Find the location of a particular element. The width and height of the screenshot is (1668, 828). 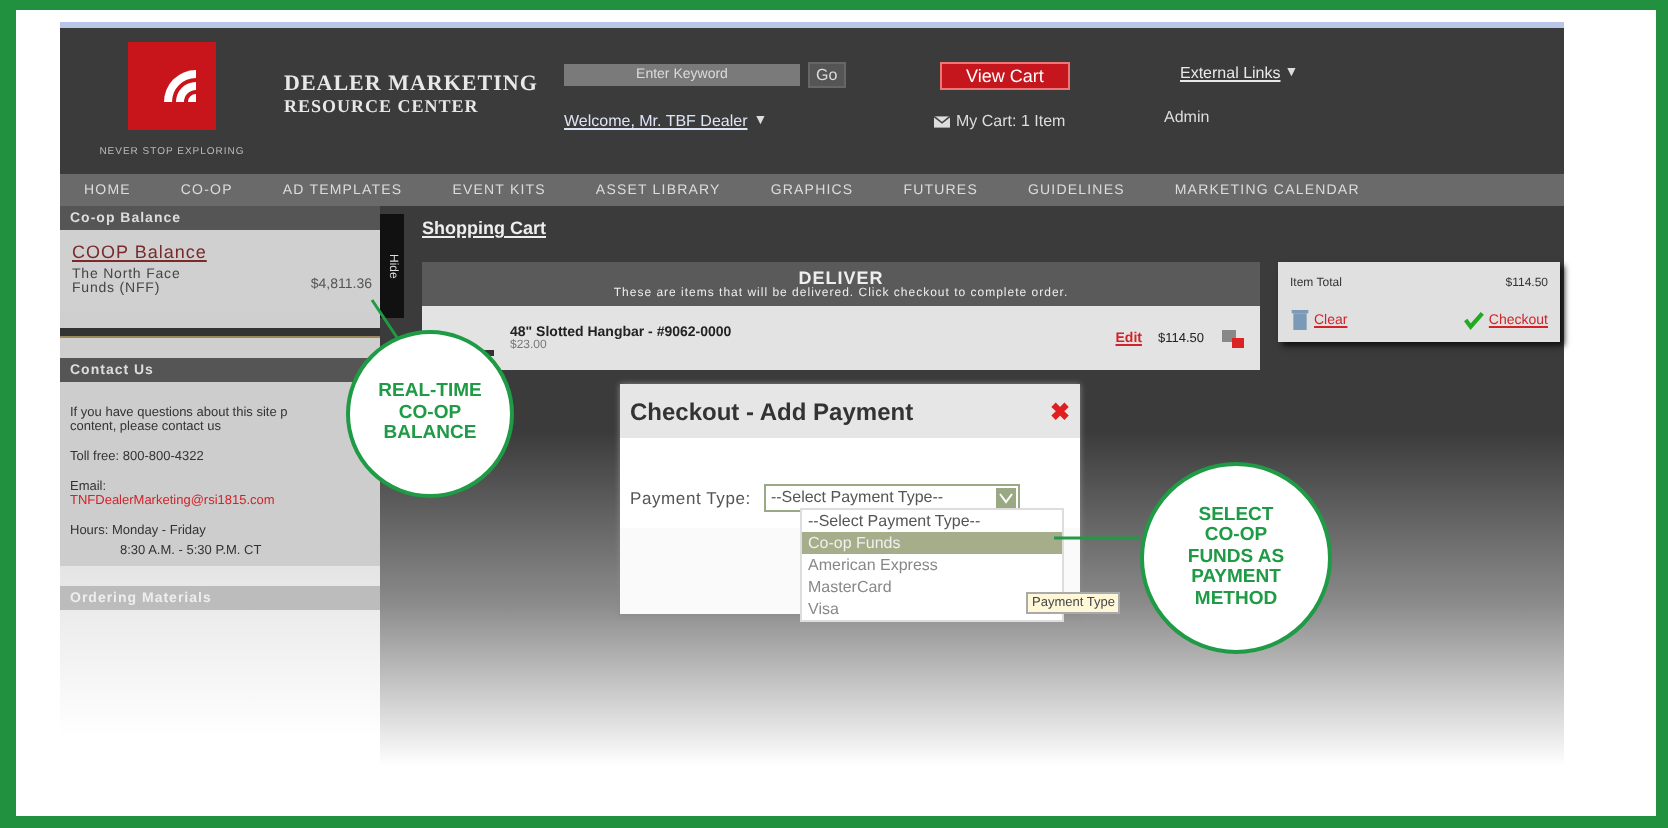

checkmark-icon is located at coordinates (1474, 320).